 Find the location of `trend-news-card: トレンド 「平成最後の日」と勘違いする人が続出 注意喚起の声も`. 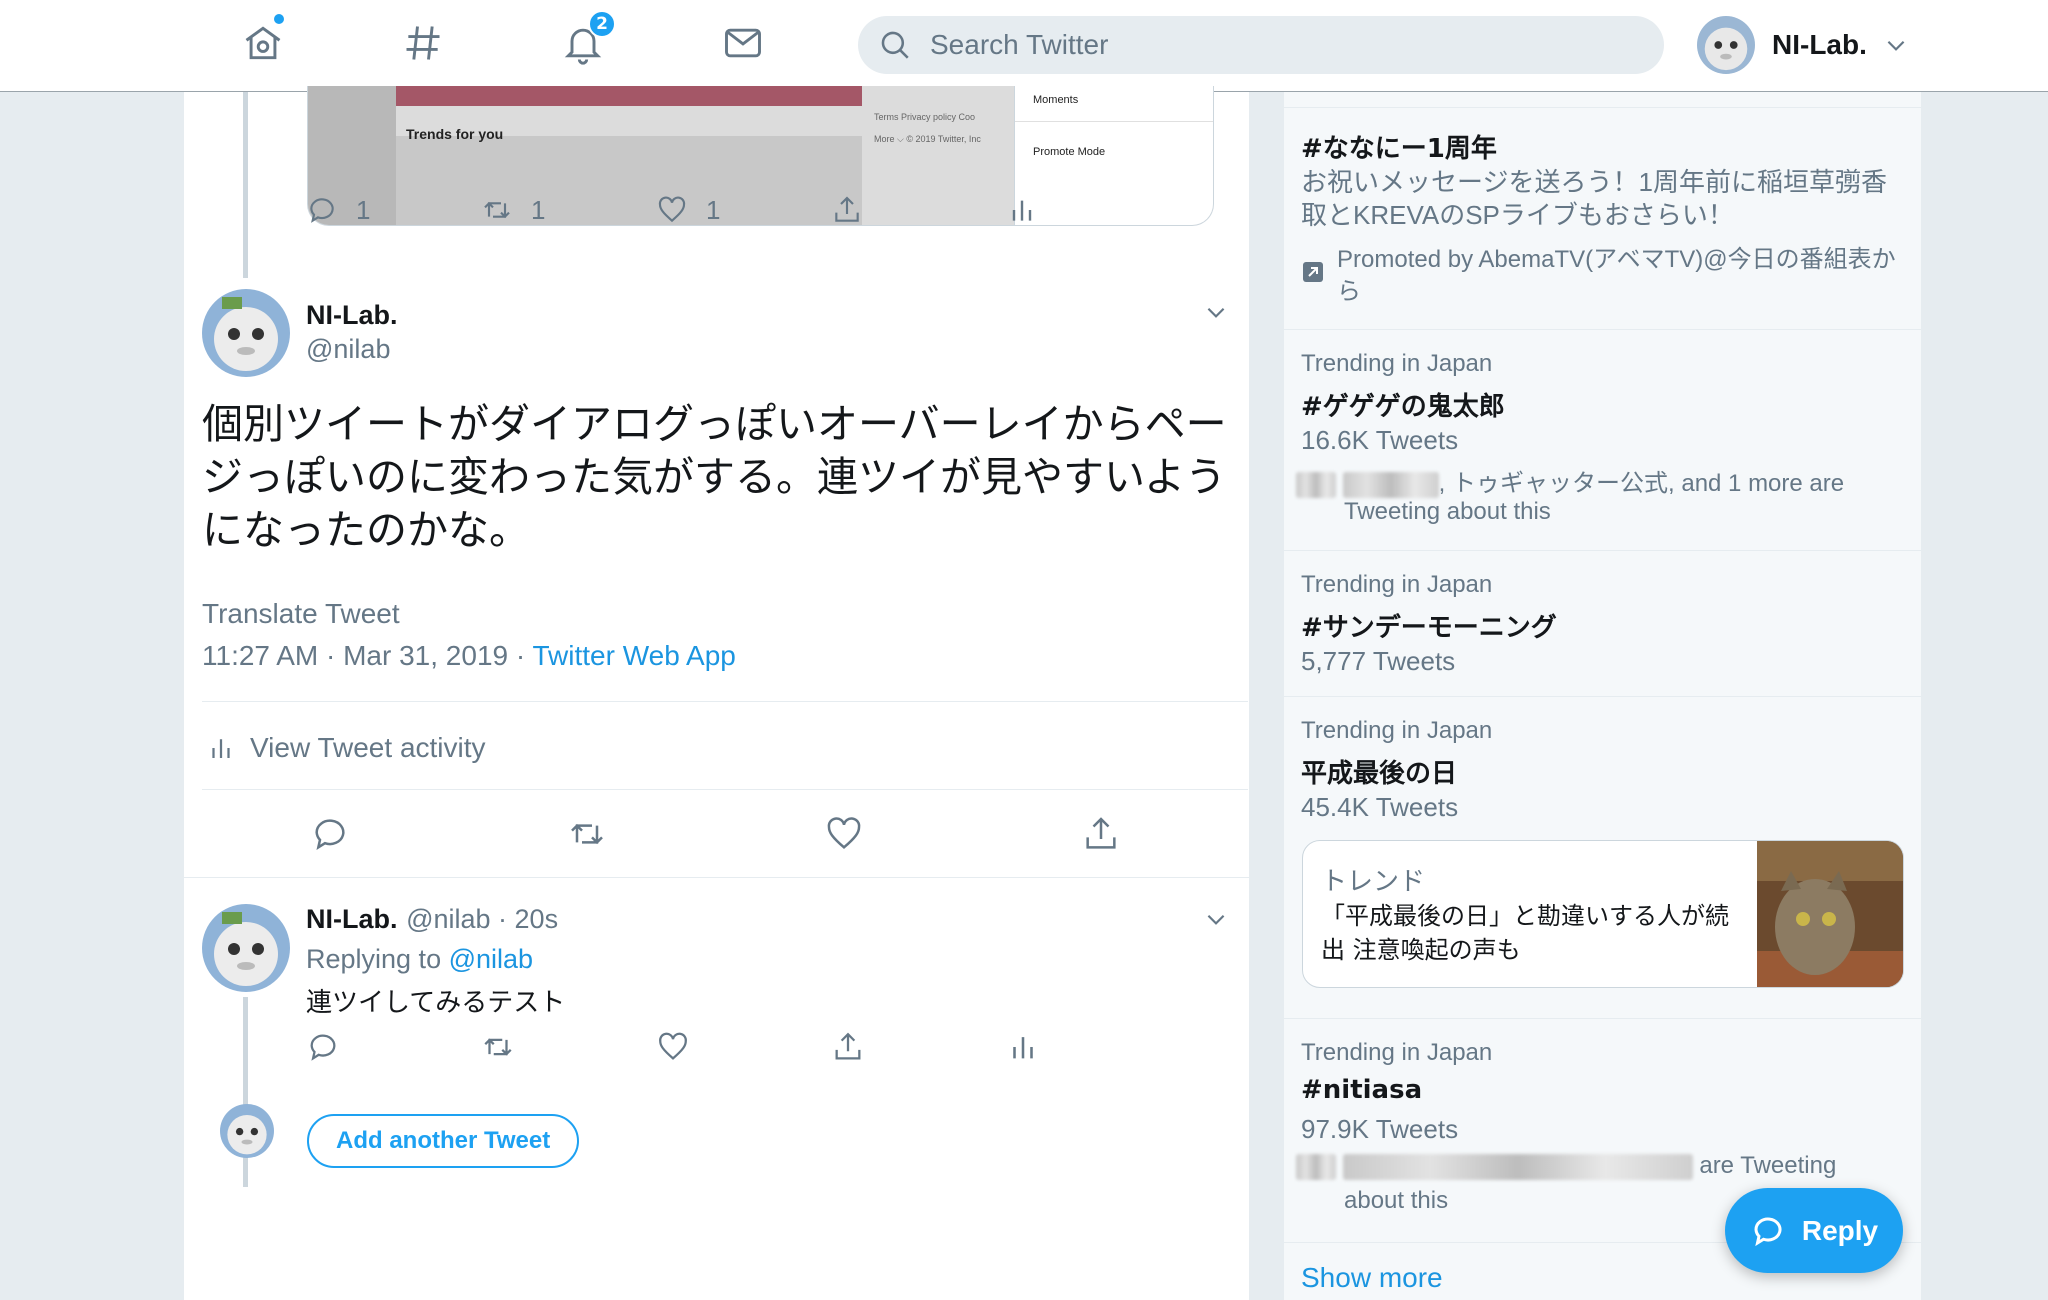

trend-news-card: トレンド 「平成最後の日」と勘違いする人が続出 注意喚起の声も is located at coordinates (1603, 914).